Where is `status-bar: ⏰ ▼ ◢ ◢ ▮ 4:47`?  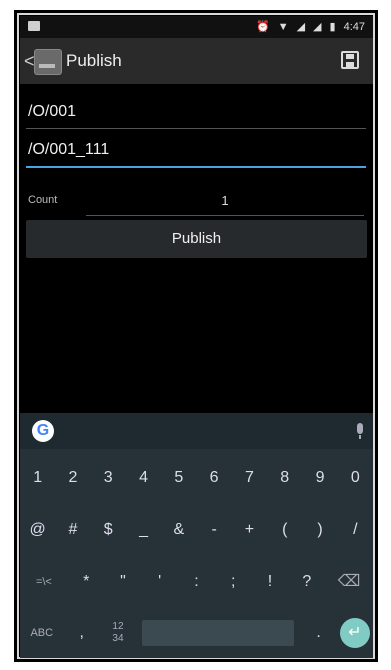
status-bar: ⏰ ▼ ◢ ◢ ▮ 4:47 is located at coordinates (196, 27).